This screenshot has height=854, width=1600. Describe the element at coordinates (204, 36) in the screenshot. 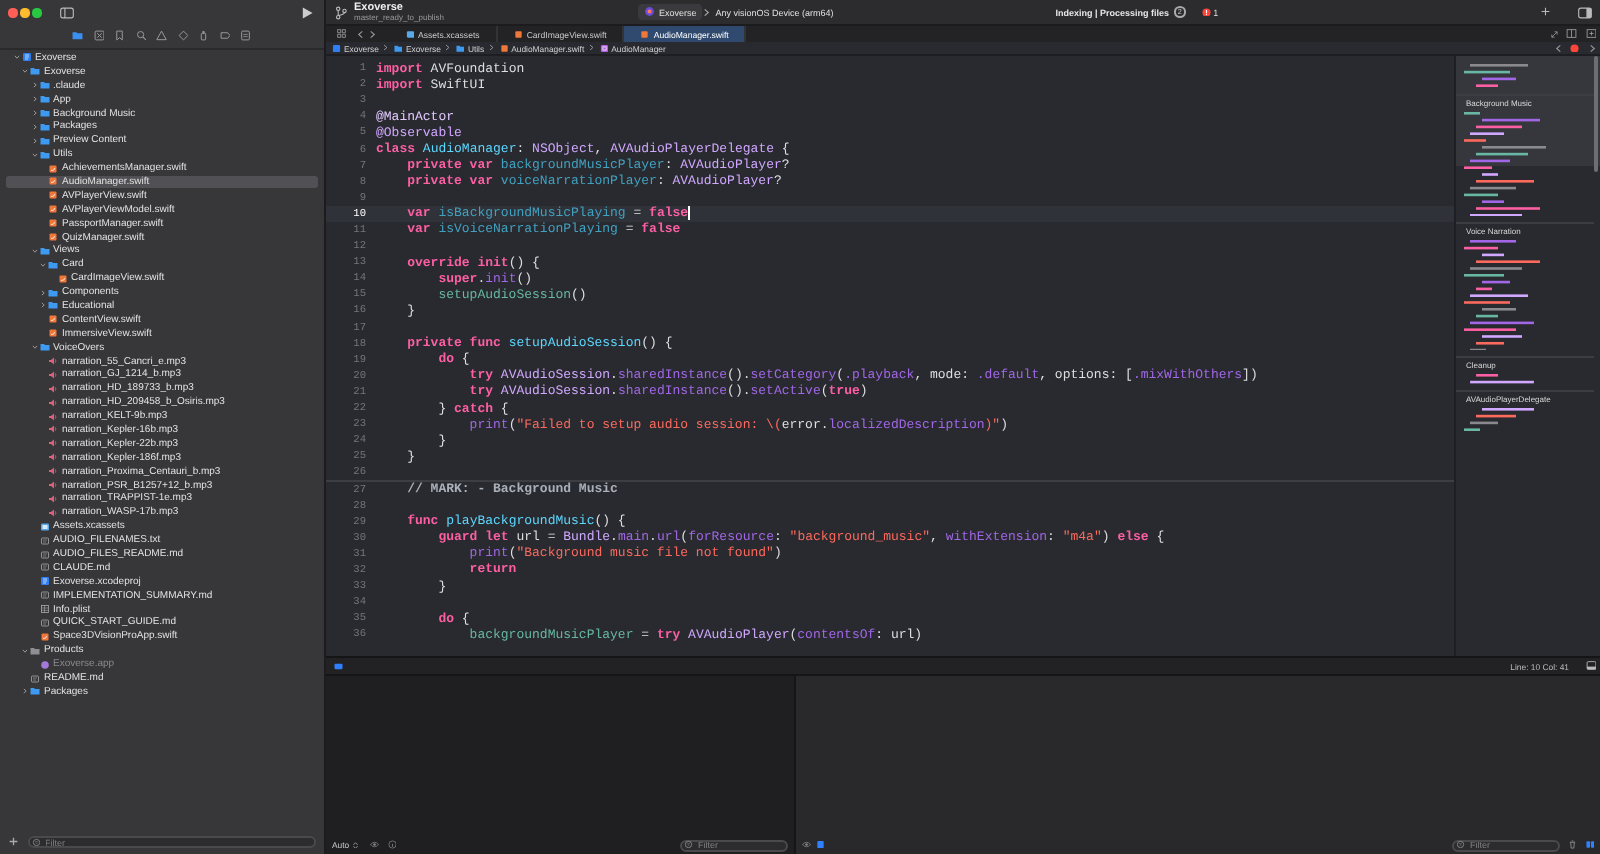

I see `spray-can-icon` at that location.